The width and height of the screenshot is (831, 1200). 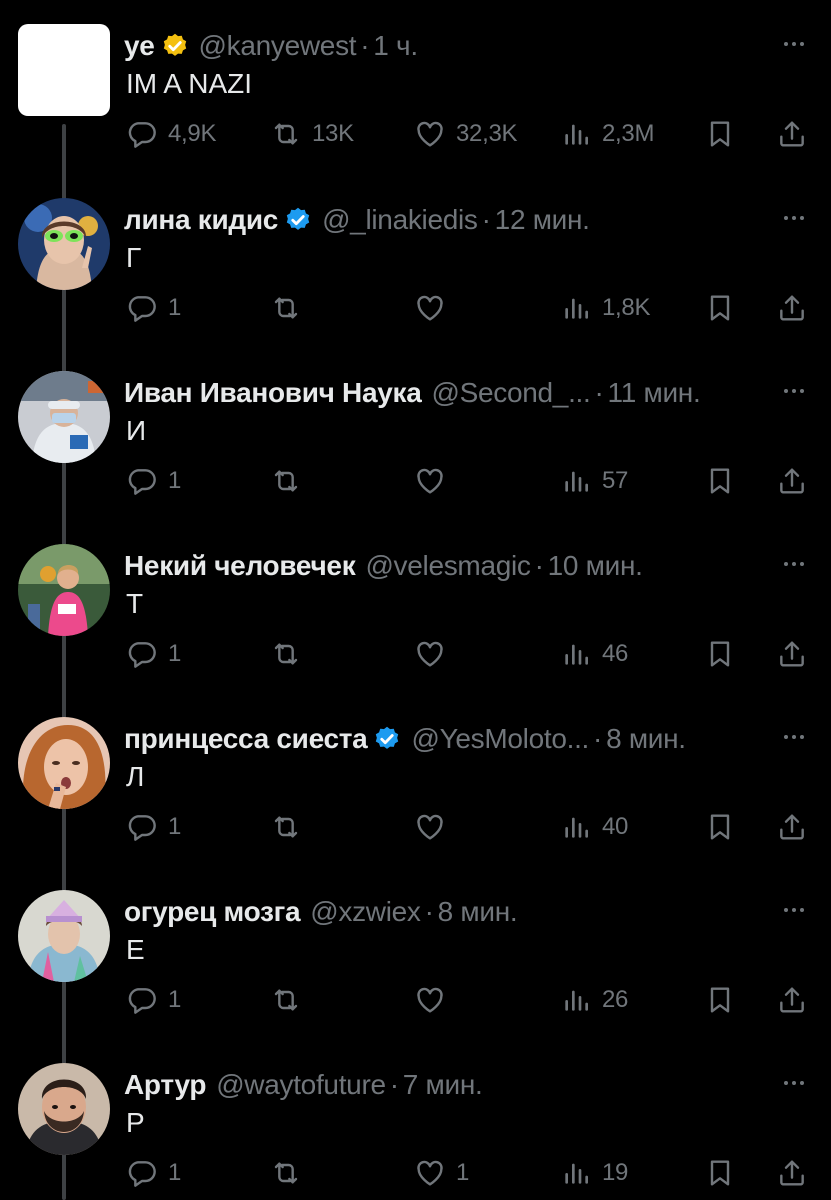 I want to click on tweet-actions: 1 40, so click(x=415, y=827).